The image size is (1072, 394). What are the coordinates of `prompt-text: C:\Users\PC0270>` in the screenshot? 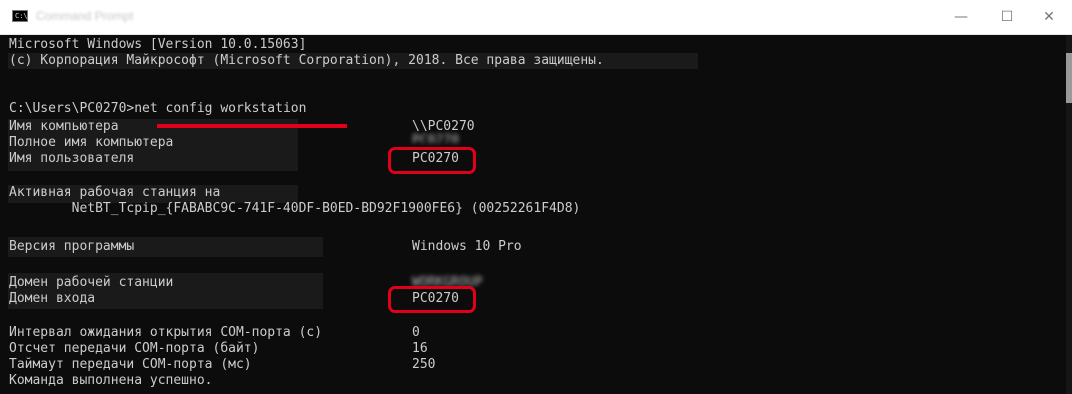 It's located at (72, 108).